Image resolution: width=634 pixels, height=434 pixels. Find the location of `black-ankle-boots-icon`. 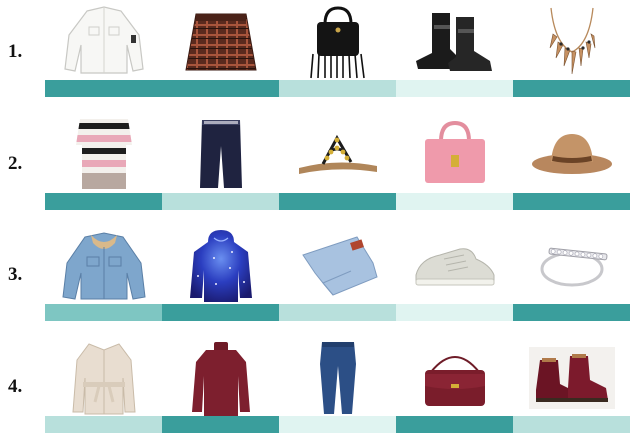

black-ankle-boots-icon is located at coordinates (453, 42).